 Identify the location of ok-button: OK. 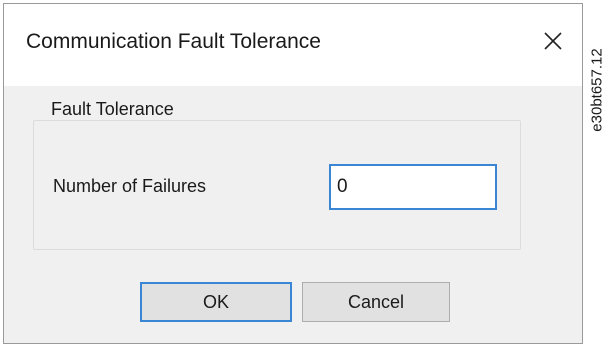
(216, 302).